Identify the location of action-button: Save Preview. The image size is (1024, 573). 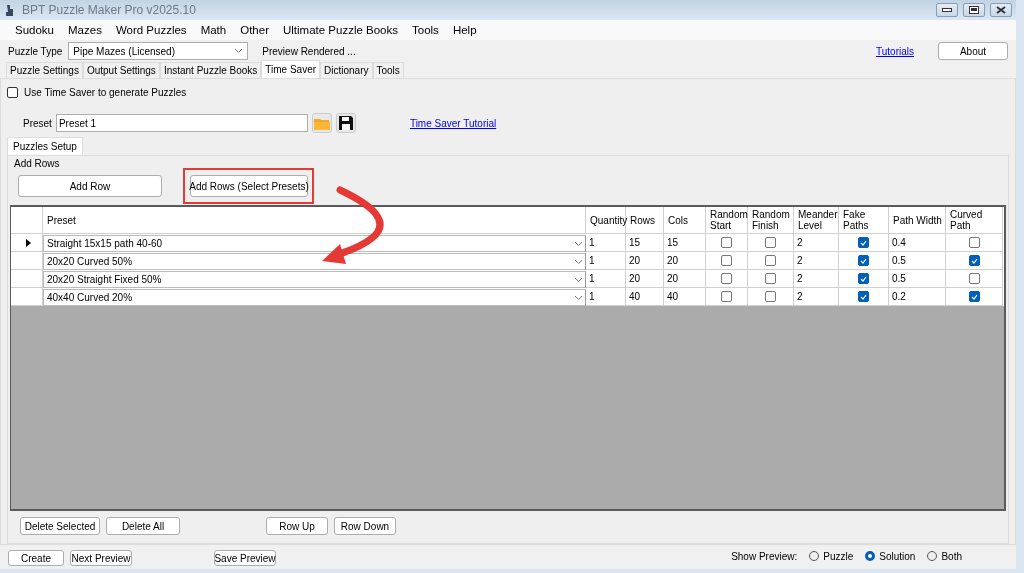
(245, 558).